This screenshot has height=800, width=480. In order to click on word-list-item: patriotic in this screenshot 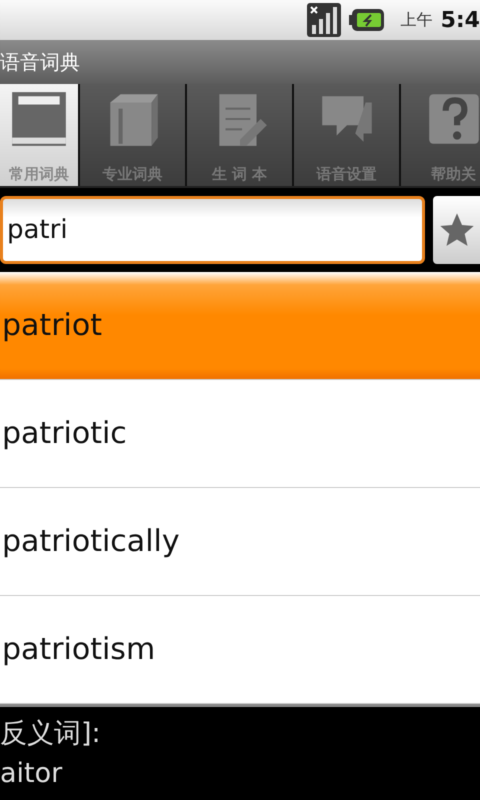, I will do `click(240, 434)`.